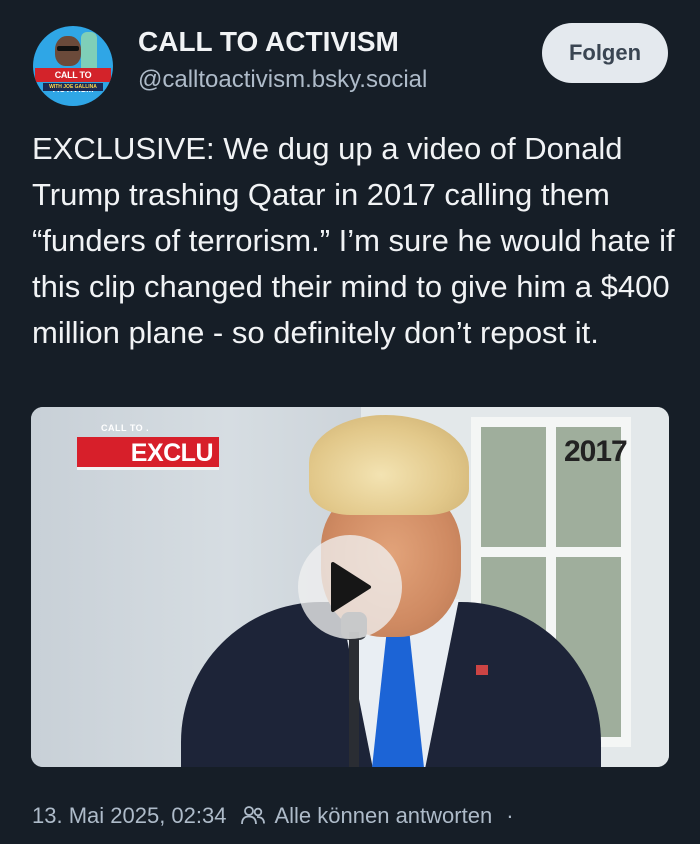 The image size is (700, 844). What do you see at coordinates (73, 81) in the screenshot?
I see `avatar-banner-text: CALL TO ACTIVISM` at bounding box center [73, 81].